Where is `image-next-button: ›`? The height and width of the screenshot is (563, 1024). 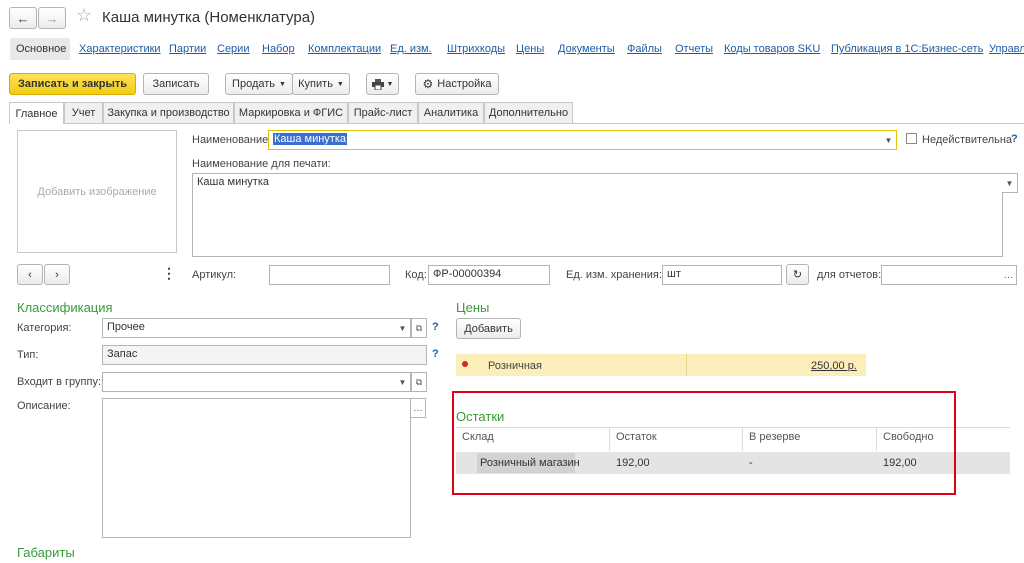
image-next-button: › is located at coordinates (57, 274).